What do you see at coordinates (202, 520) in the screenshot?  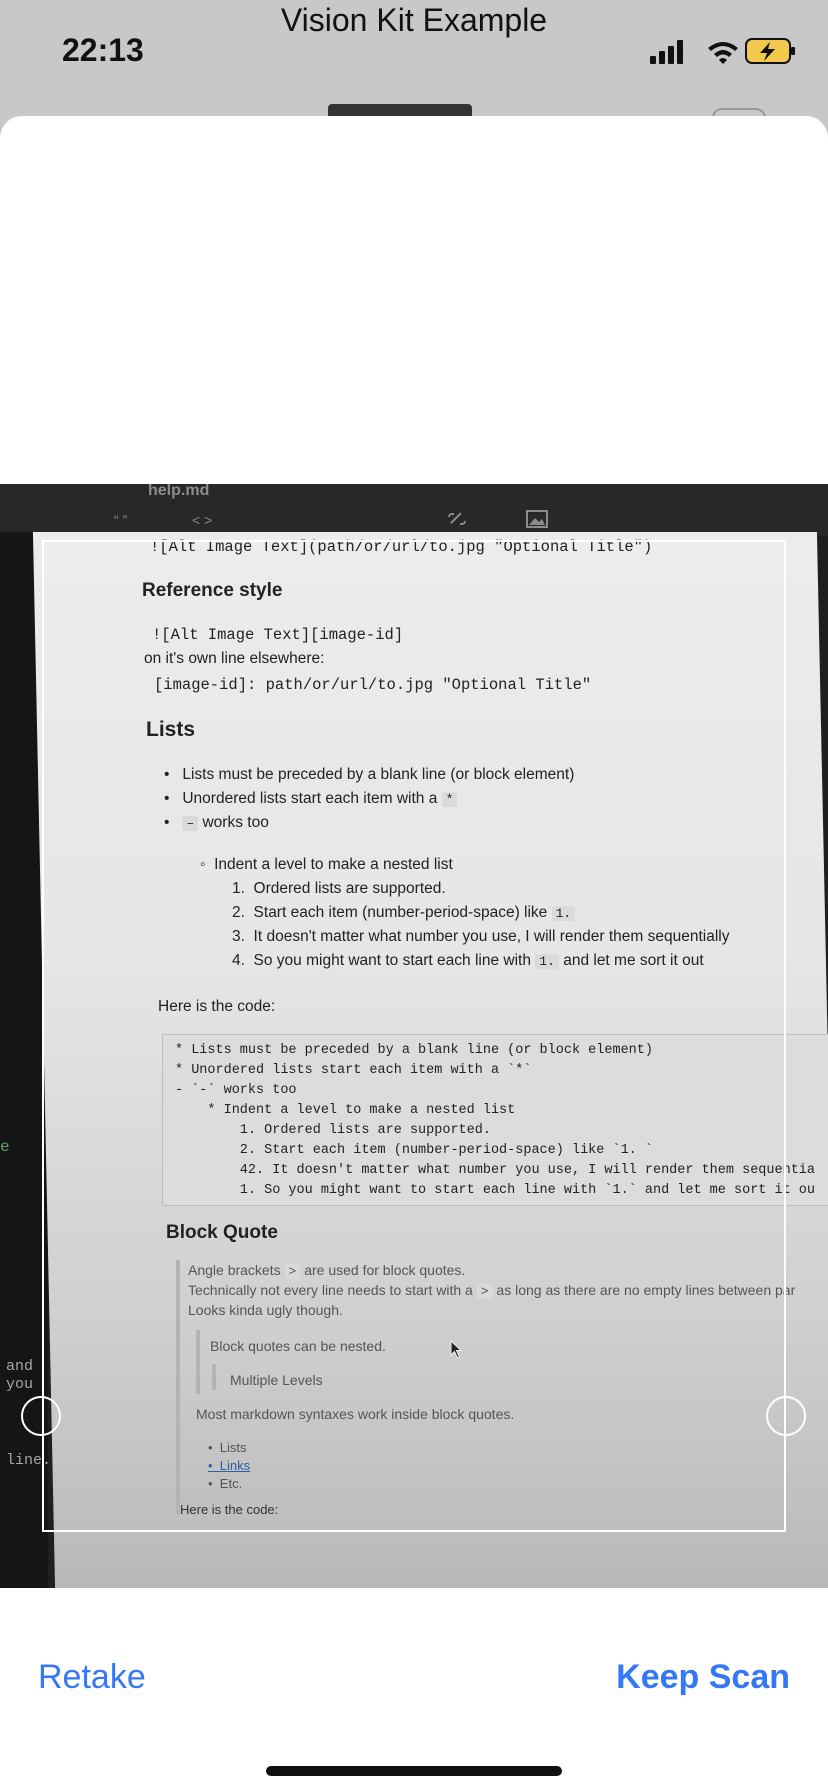 I see `code-icon: < >` at bounding box center [202, 520].